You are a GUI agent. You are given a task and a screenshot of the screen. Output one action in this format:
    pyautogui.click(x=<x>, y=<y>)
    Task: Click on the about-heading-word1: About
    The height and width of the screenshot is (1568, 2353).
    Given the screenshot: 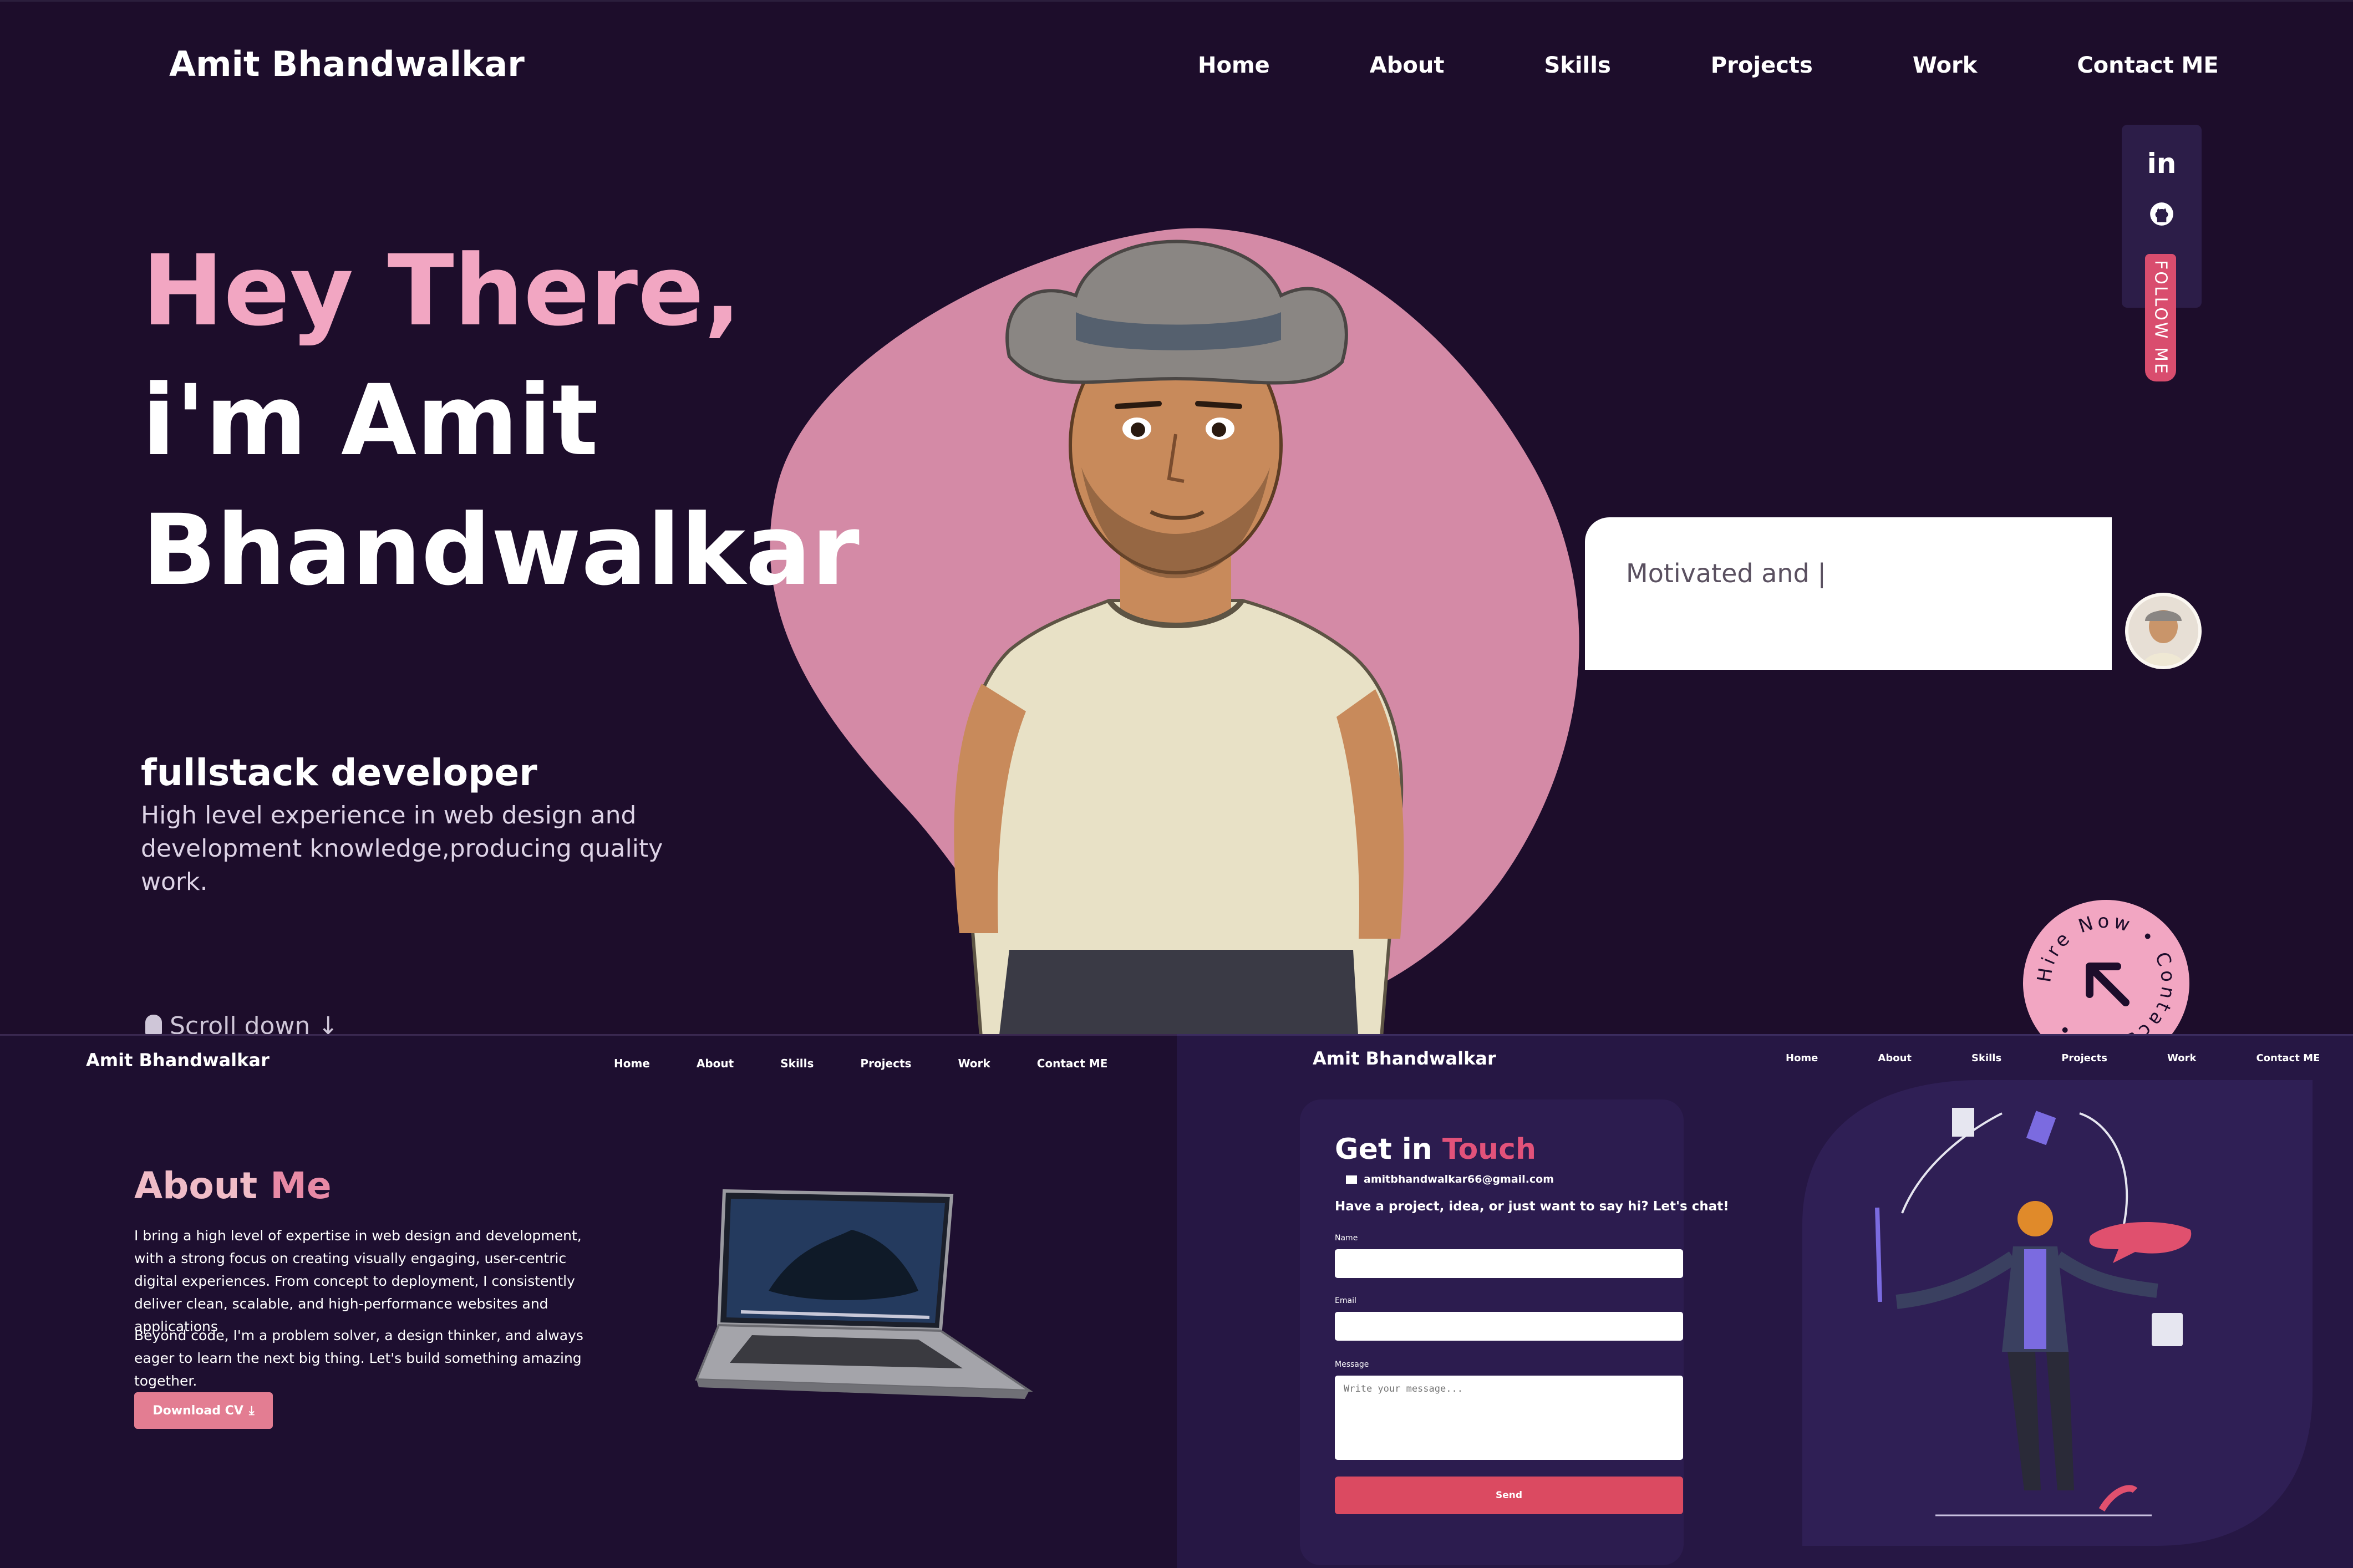 What is the action you would take?
    pyautogui.click(x=196, y=1185)
    